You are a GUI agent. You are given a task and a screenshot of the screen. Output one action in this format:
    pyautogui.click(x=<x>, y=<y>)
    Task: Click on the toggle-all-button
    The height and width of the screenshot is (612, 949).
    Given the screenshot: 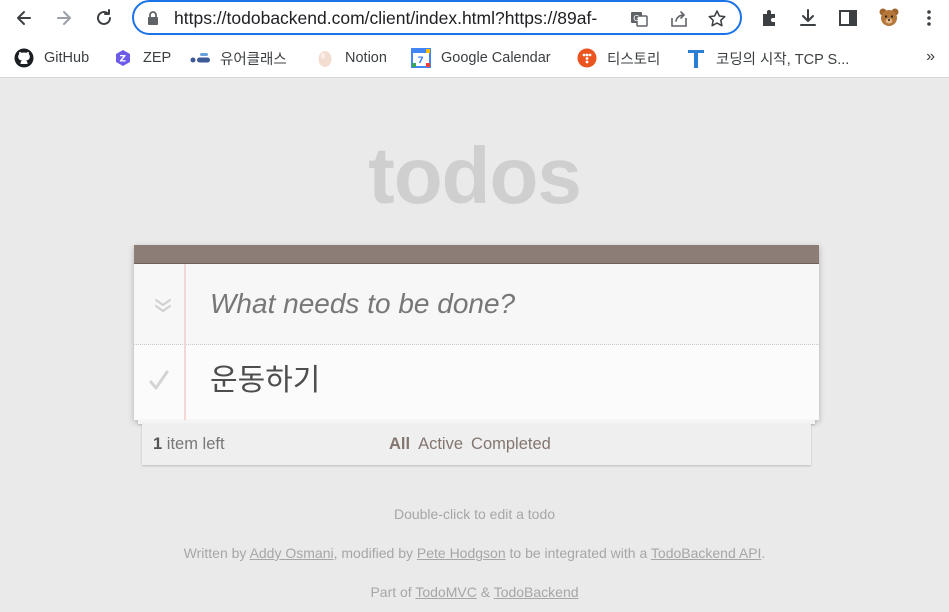 What is the action you would take?
    pyautogui.click(x=163, y=305)
    